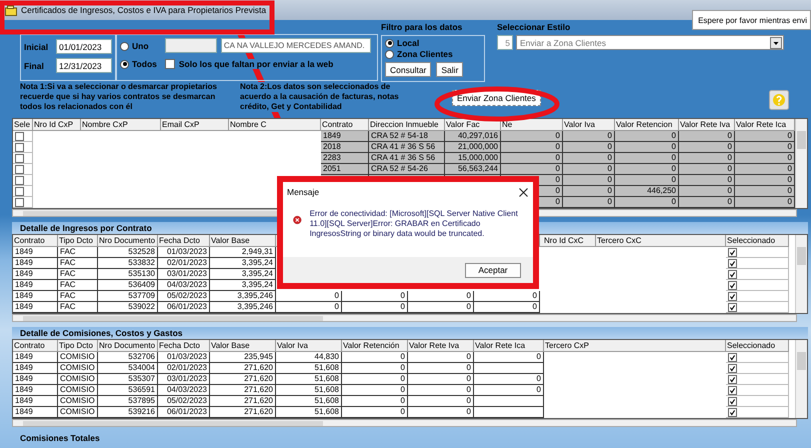 The width and height of the screenshot is (811, 448). I want to click on table-cell: 446,250, so click(647, 191).